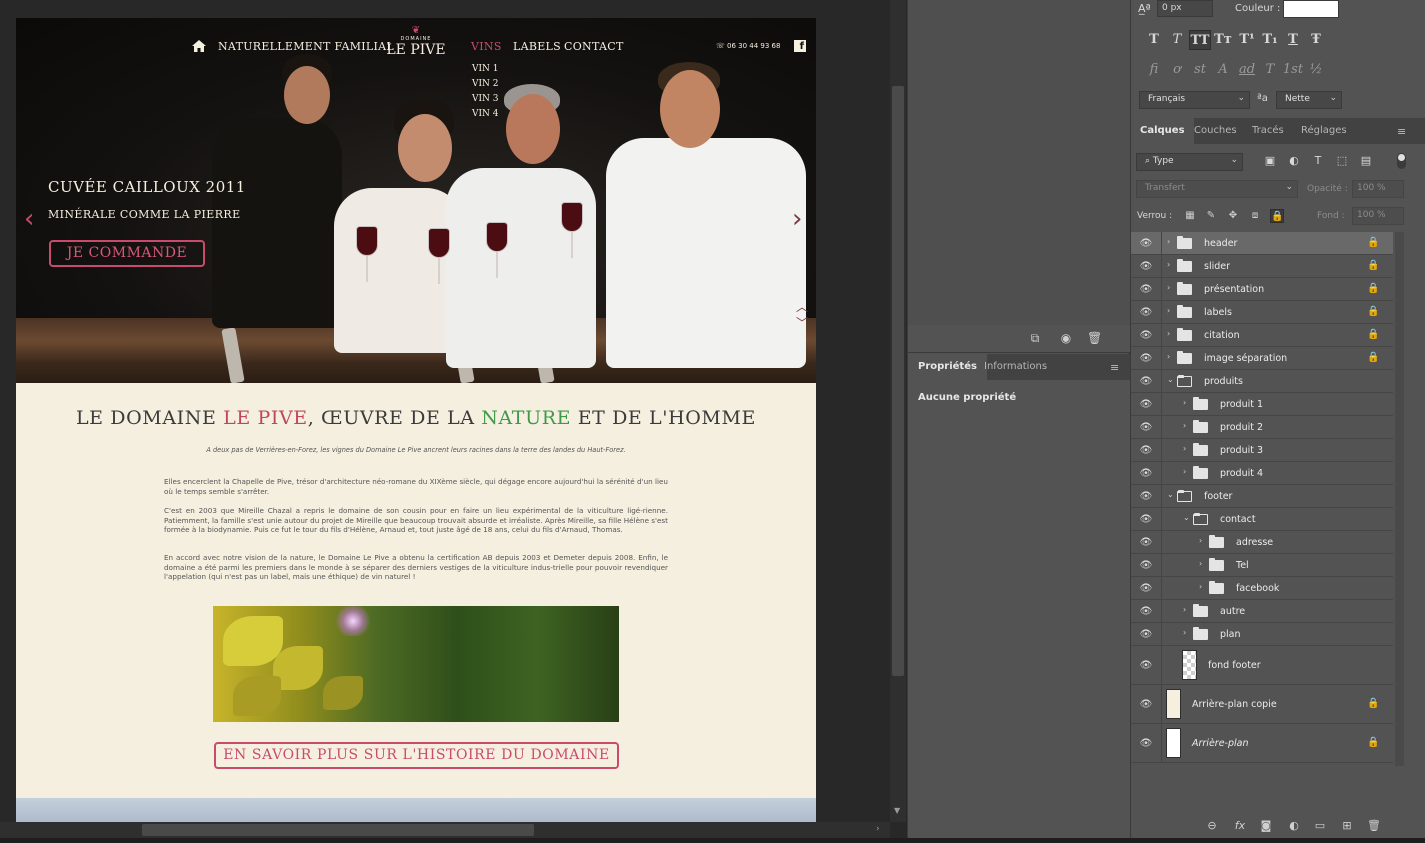  Describe the element at coordinates (1320, 826) in the screenshot. I see `new-group-icon: ▭` at that location.